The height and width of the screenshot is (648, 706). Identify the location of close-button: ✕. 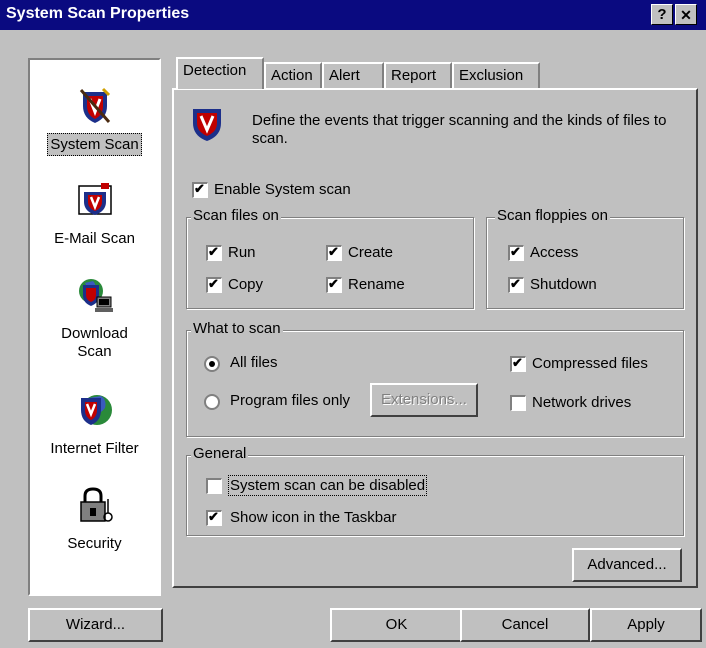
(686, 14).